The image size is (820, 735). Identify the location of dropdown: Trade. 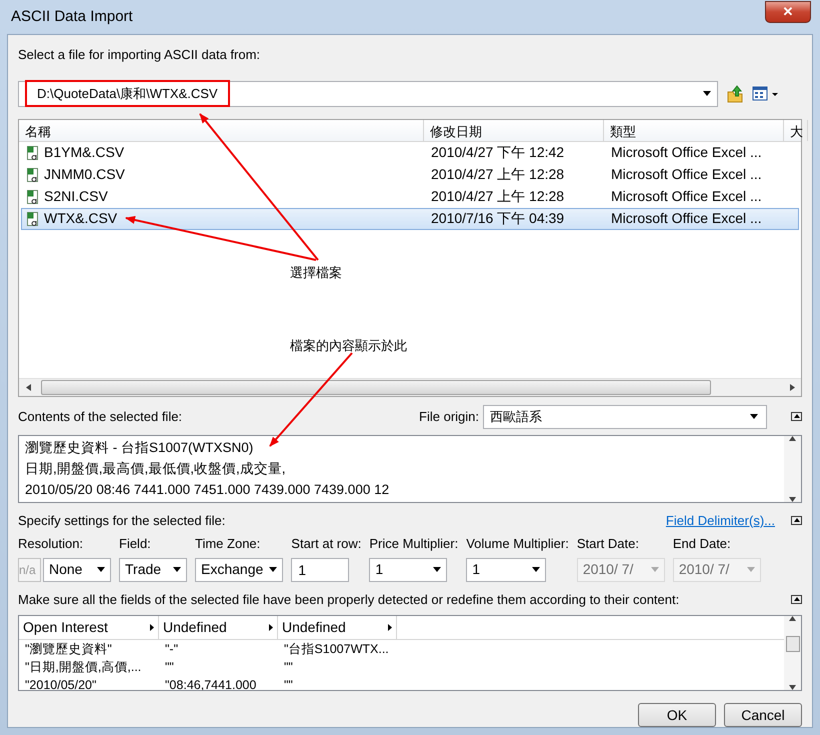
(153, 570).